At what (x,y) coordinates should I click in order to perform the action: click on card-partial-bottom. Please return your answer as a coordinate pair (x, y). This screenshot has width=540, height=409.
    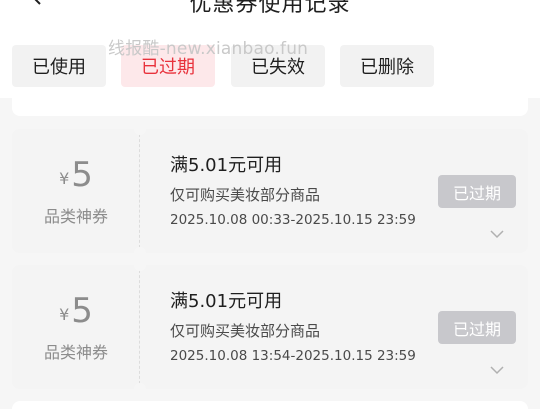
    Looking at the image, I should click on (270, 405).